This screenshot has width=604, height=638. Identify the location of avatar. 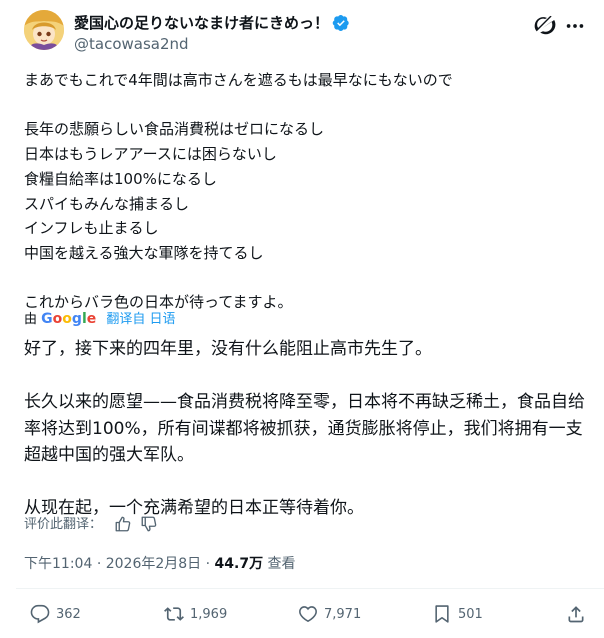
(44, 30).